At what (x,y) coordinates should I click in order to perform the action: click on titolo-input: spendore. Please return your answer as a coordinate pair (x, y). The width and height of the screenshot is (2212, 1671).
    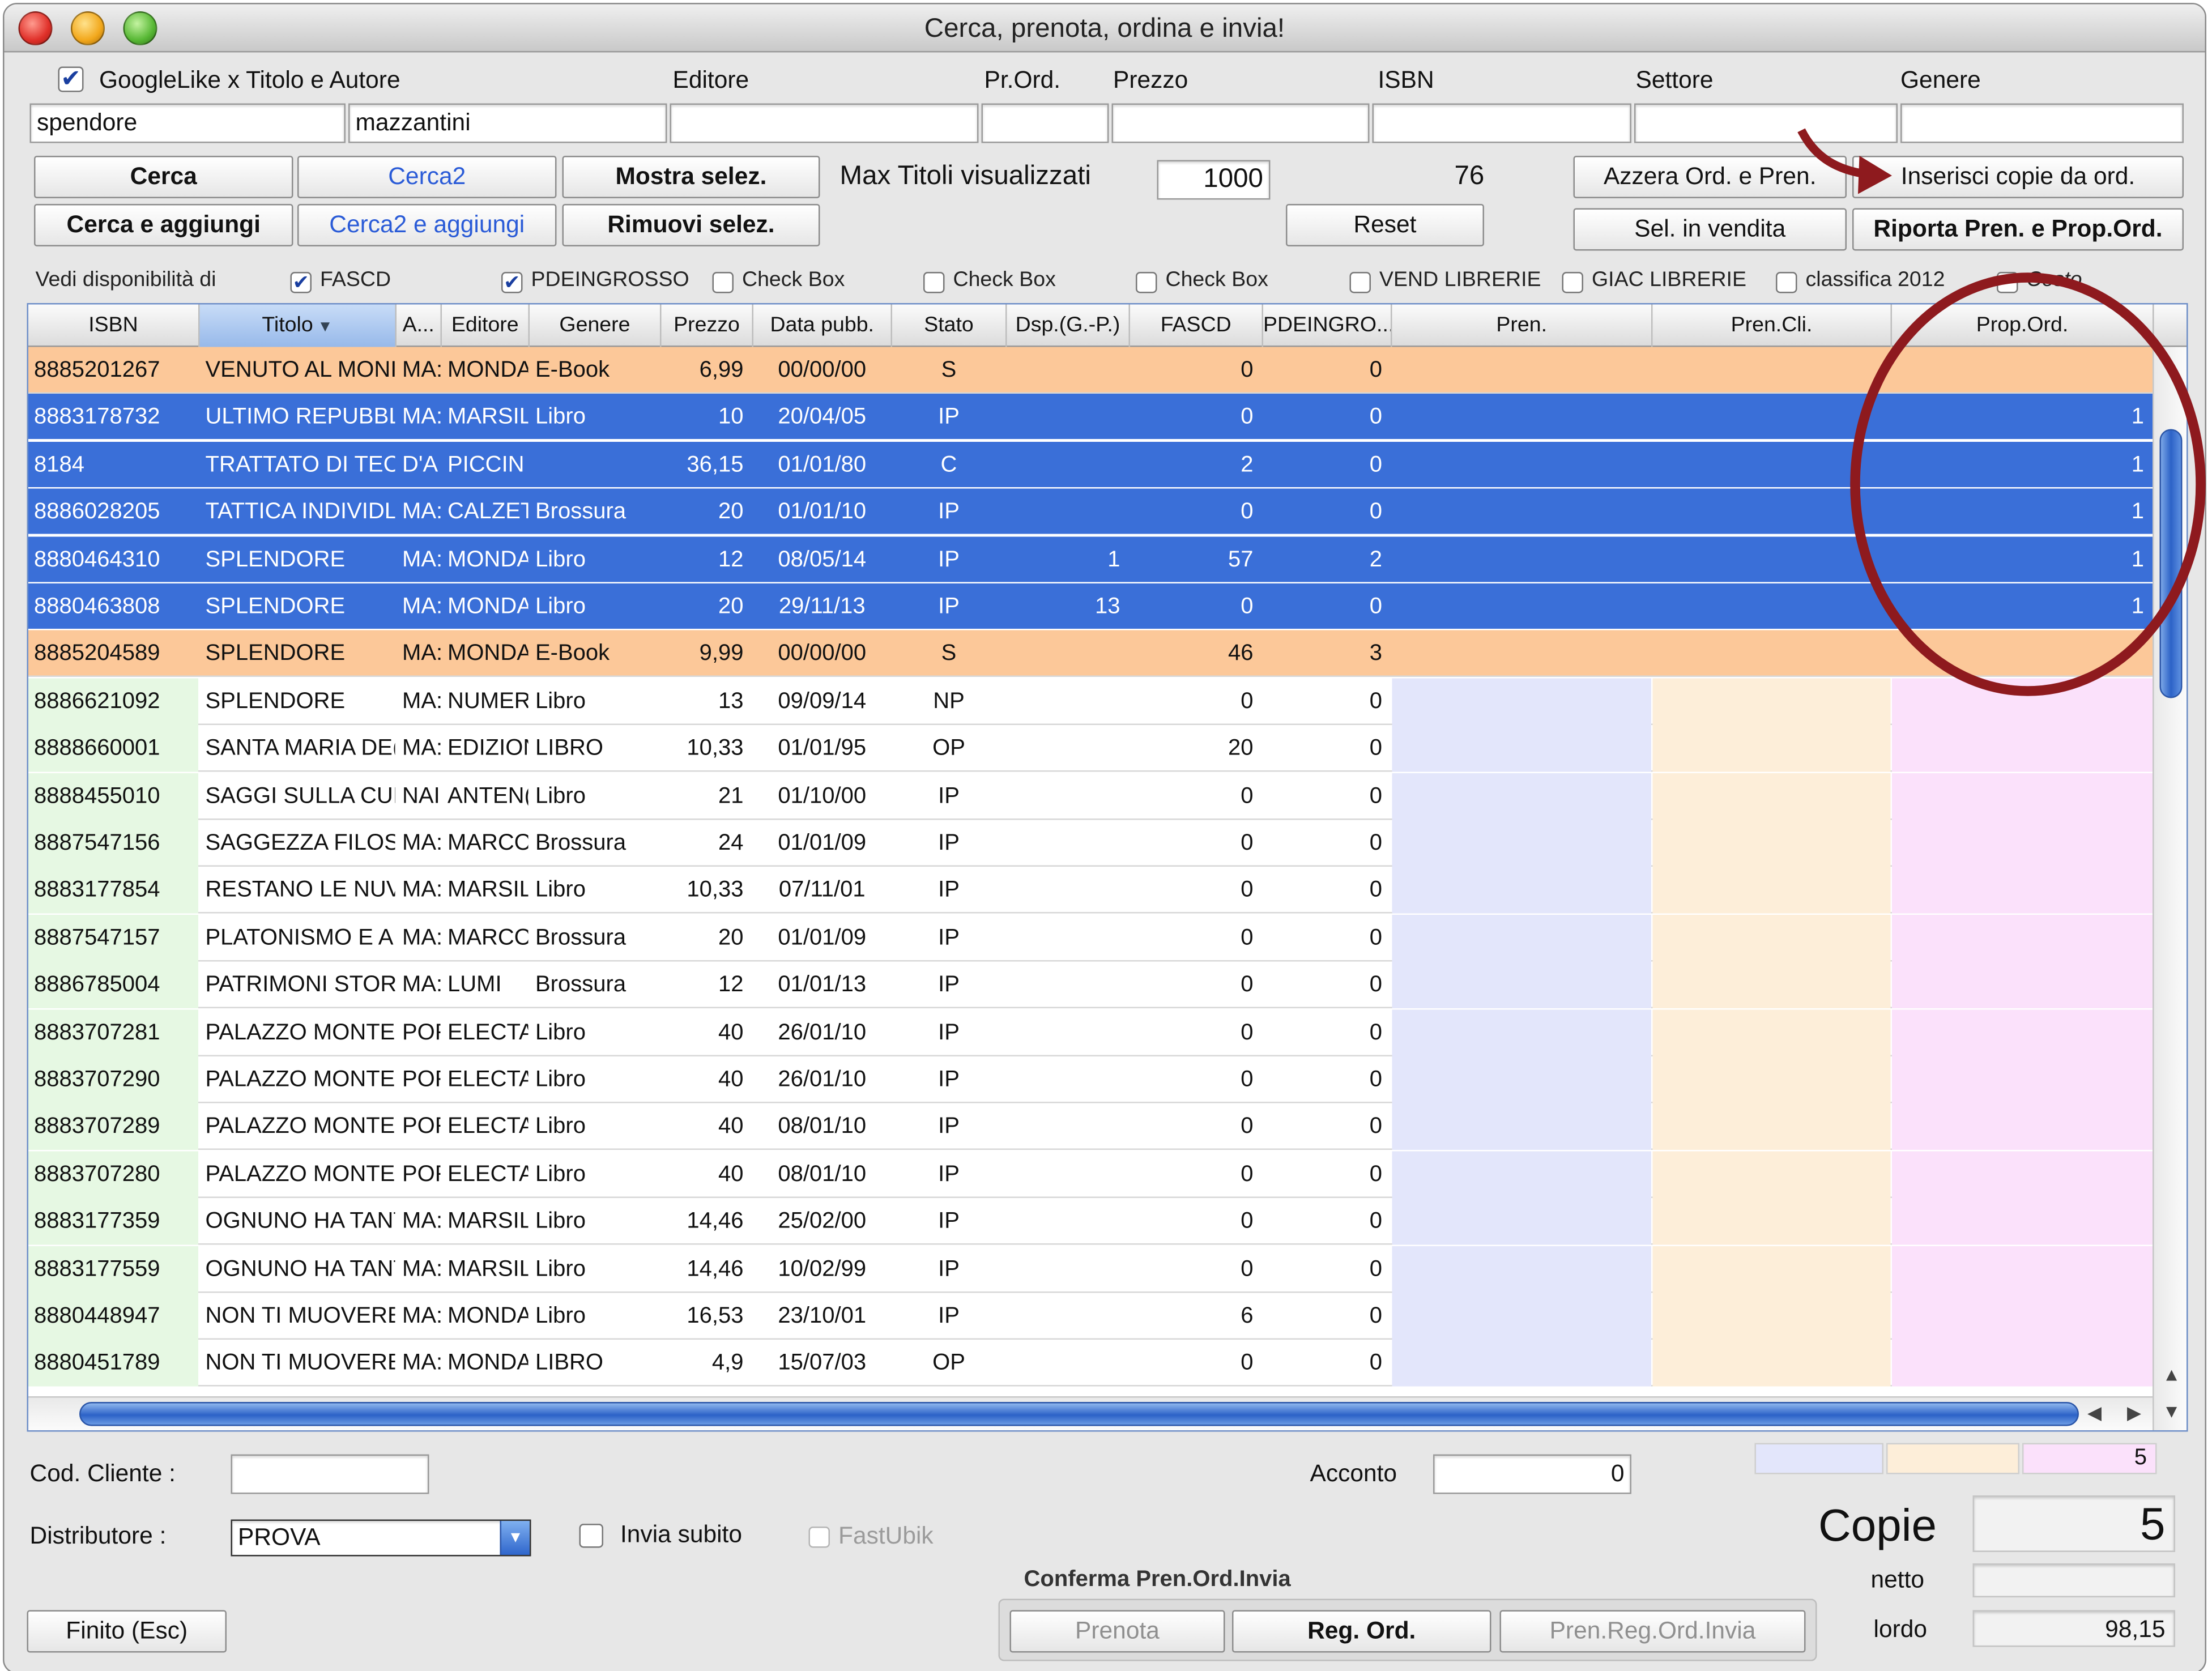
    Looking at the image, I should click on (187, 123).